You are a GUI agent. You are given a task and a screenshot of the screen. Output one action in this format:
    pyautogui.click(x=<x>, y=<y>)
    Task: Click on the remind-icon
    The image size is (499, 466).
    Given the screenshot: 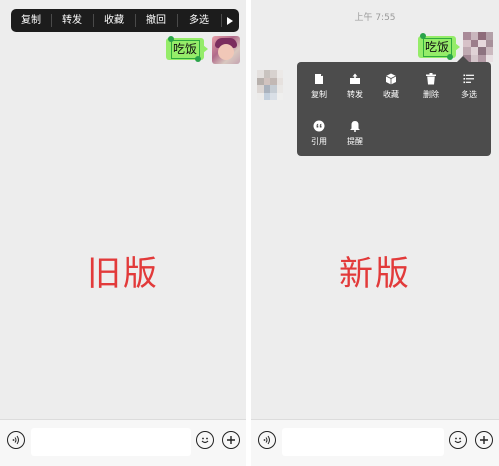 What is the action you would take?
    pyautogui.click(x=355, y=126)
    